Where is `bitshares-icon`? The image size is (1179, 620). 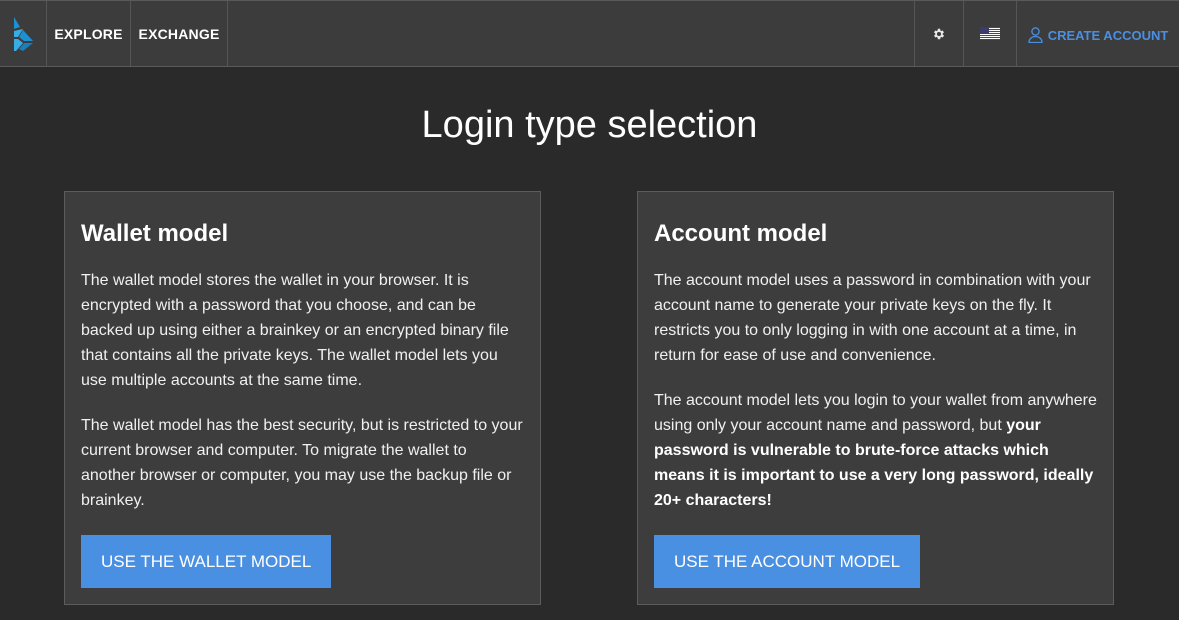
bitshares-icon is located at coordinates (23, 33).